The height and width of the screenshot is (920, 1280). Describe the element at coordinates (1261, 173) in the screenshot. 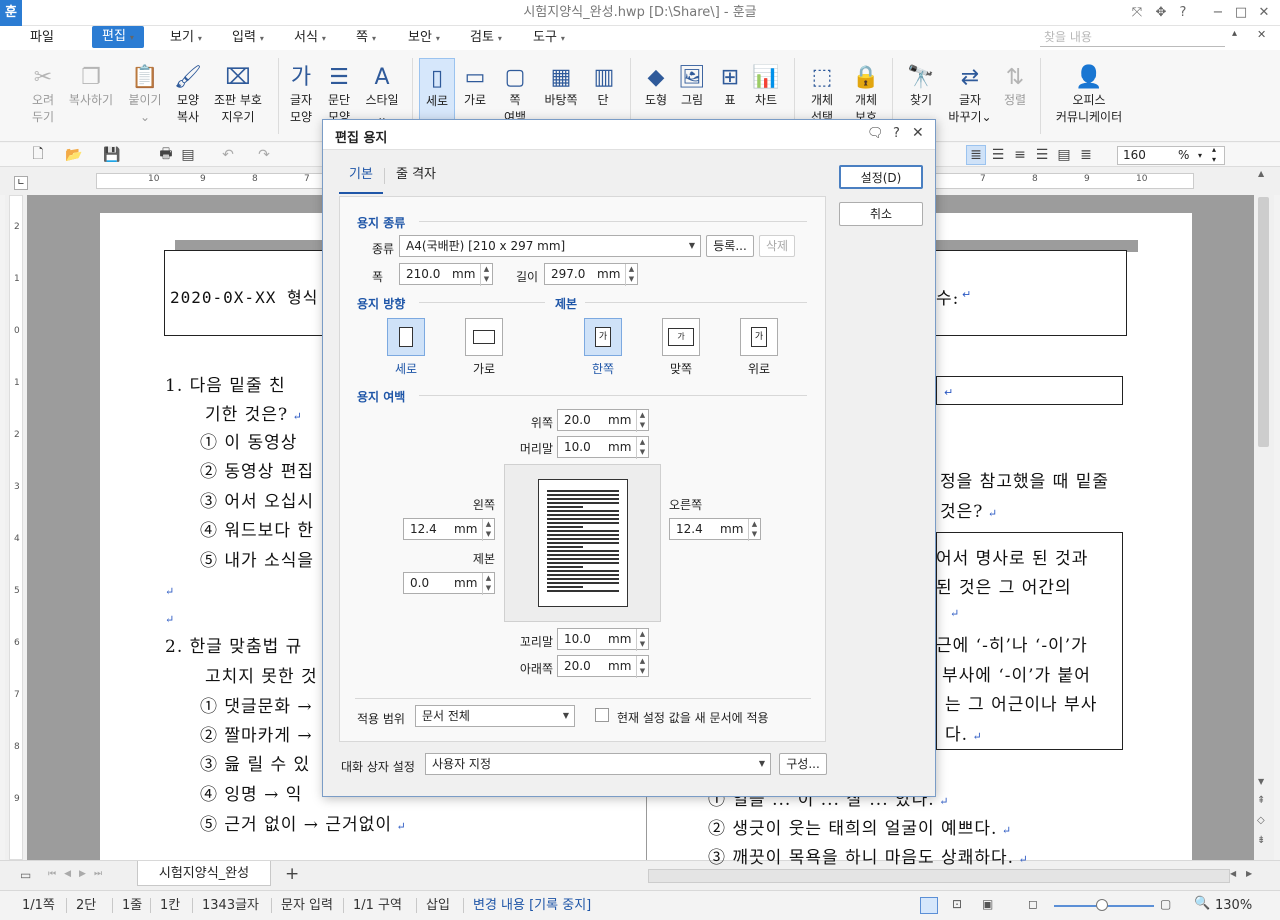

I see `scroll-up-icon: ▲` at that location.